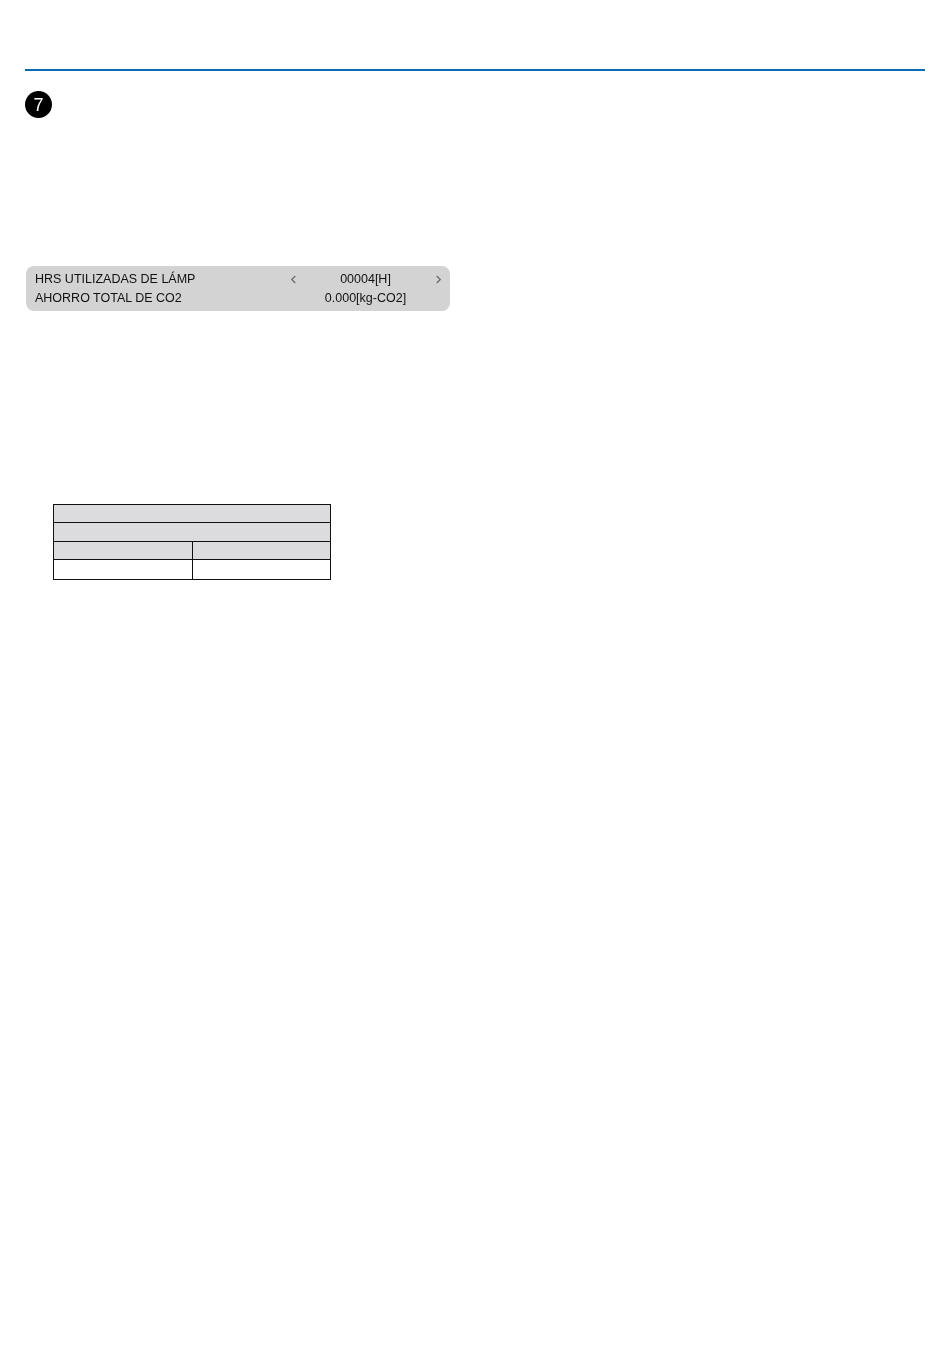  I want to click on step-number: 7, so click(38, 104).